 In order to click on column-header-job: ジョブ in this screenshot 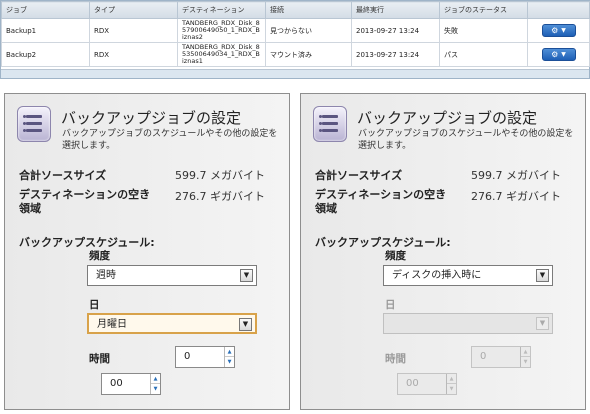, I will do `click(45, 10)`.